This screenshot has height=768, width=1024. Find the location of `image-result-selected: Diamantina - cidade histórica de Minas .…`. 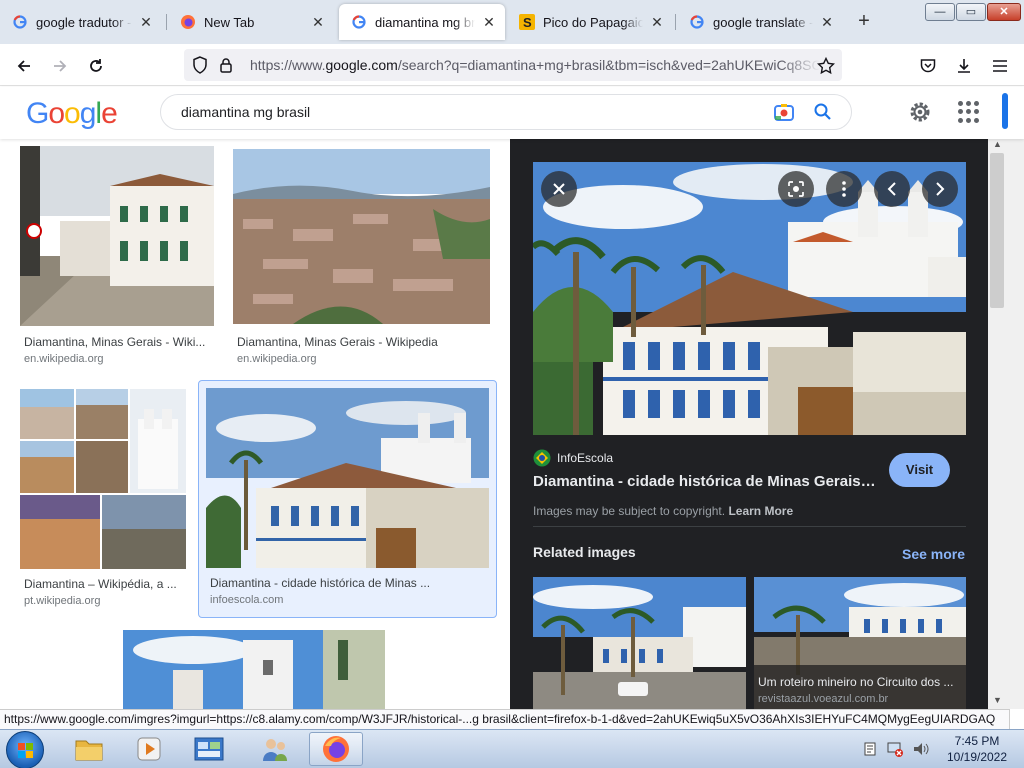

image-result-selected: Diamantina - cidade histórica de Minas .… is located at coordinates (347, 499).